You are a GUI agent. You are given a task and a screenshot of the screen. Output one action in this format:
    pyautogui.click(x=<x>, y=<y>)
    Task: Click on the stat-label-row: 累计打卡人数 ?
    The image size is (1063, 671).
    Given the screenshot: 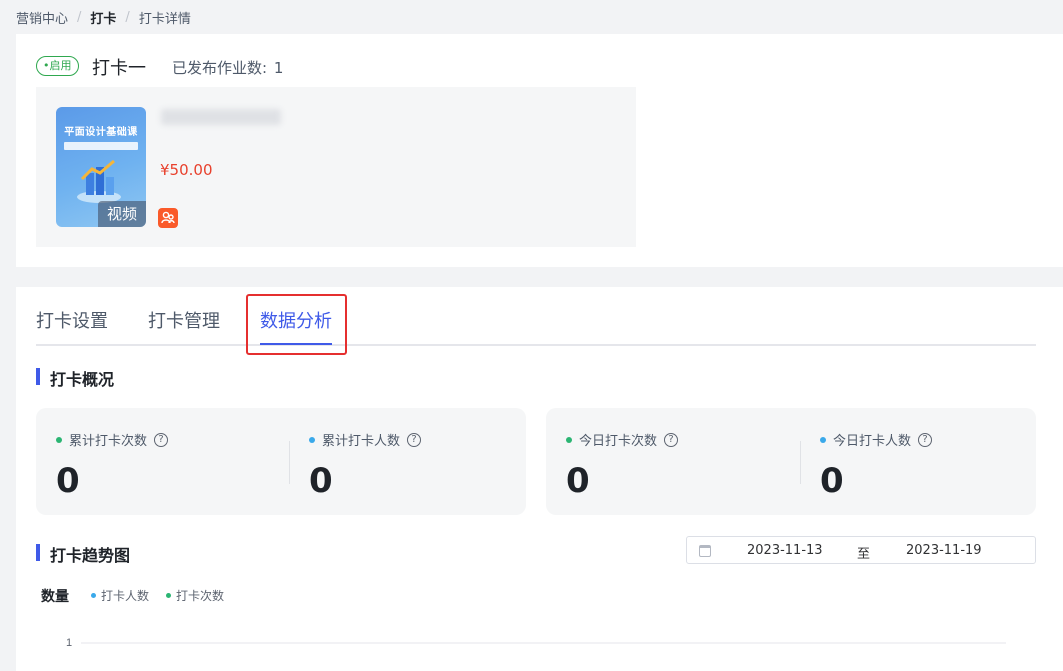 What is the action you would take?
    pyautogui.click(x=365, y=439)
    